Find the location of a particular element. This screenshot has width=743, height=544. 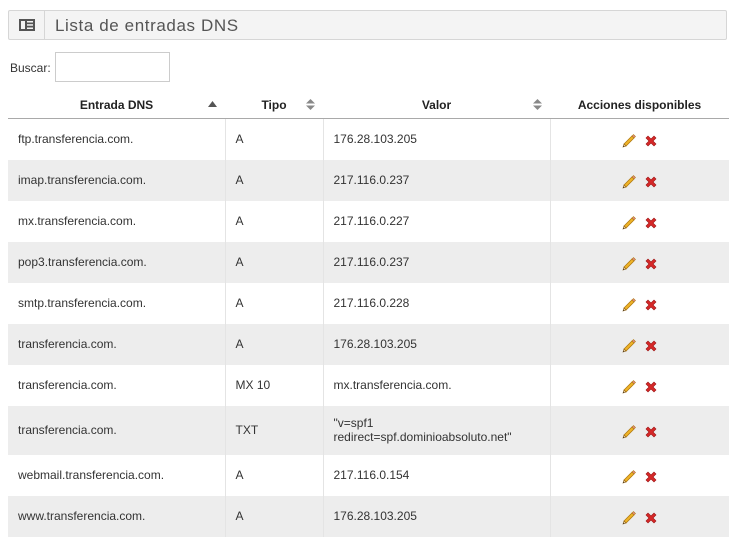

column-header-entrada-dns: Entrada DNS is located at coordinates (116, 105).